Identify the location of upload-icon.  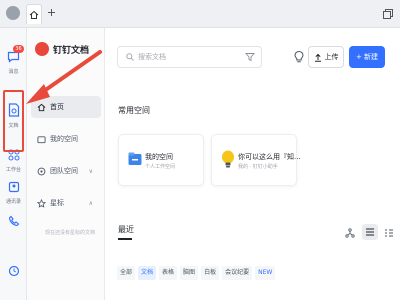
(317, 57).